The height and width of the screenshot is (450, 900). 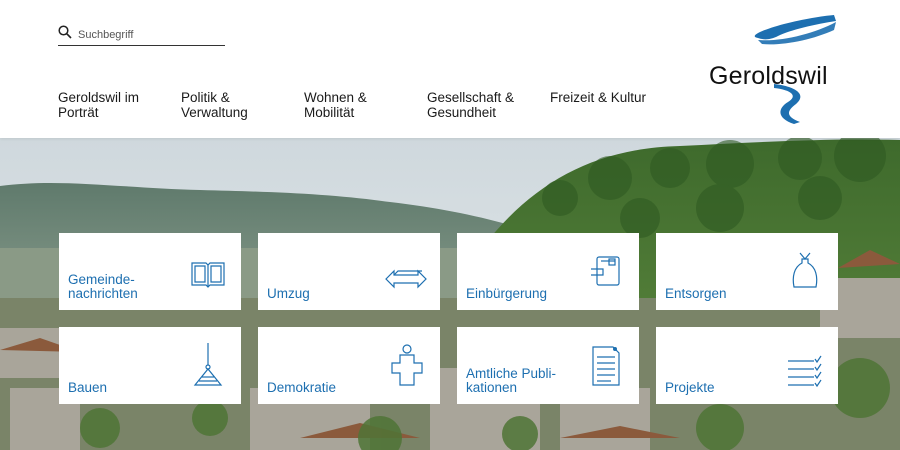 I want to click on logo-text: Geroldswil, so click(x=768, y=76).